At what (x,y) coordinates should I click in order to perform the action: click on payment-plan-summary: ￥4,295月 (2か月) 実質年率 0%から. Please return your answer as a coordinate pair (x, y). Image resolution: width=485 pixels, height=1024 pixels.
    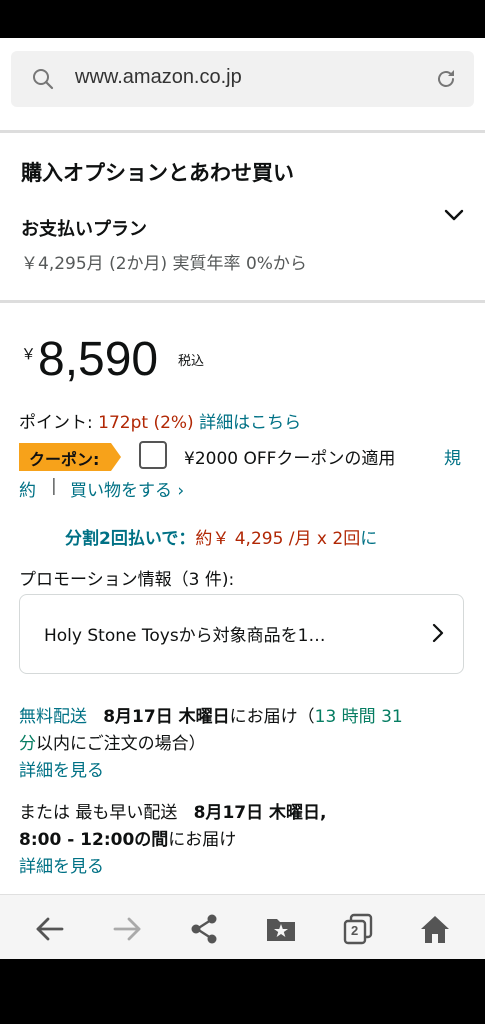
    Looking at the image, I should click on (164, 261).